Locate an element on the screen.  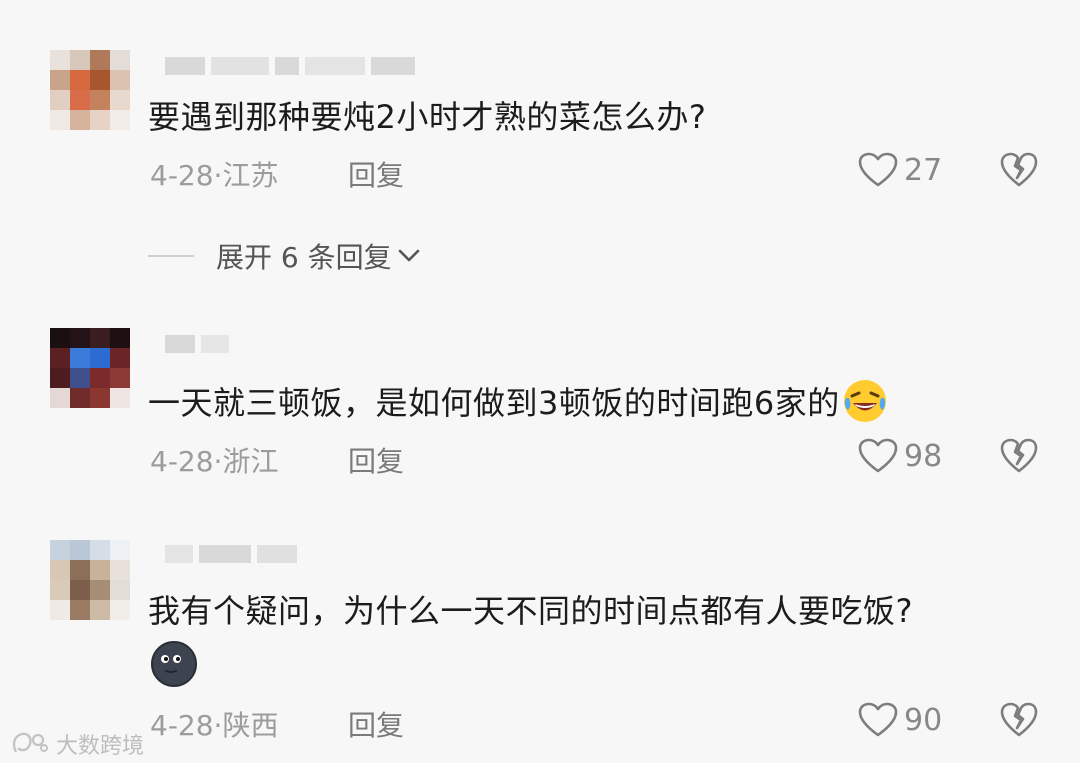
comment-text: 我有个疑问，为什么一天不同的时间点都有人要吃饭? is located at coordinates (530, 611).